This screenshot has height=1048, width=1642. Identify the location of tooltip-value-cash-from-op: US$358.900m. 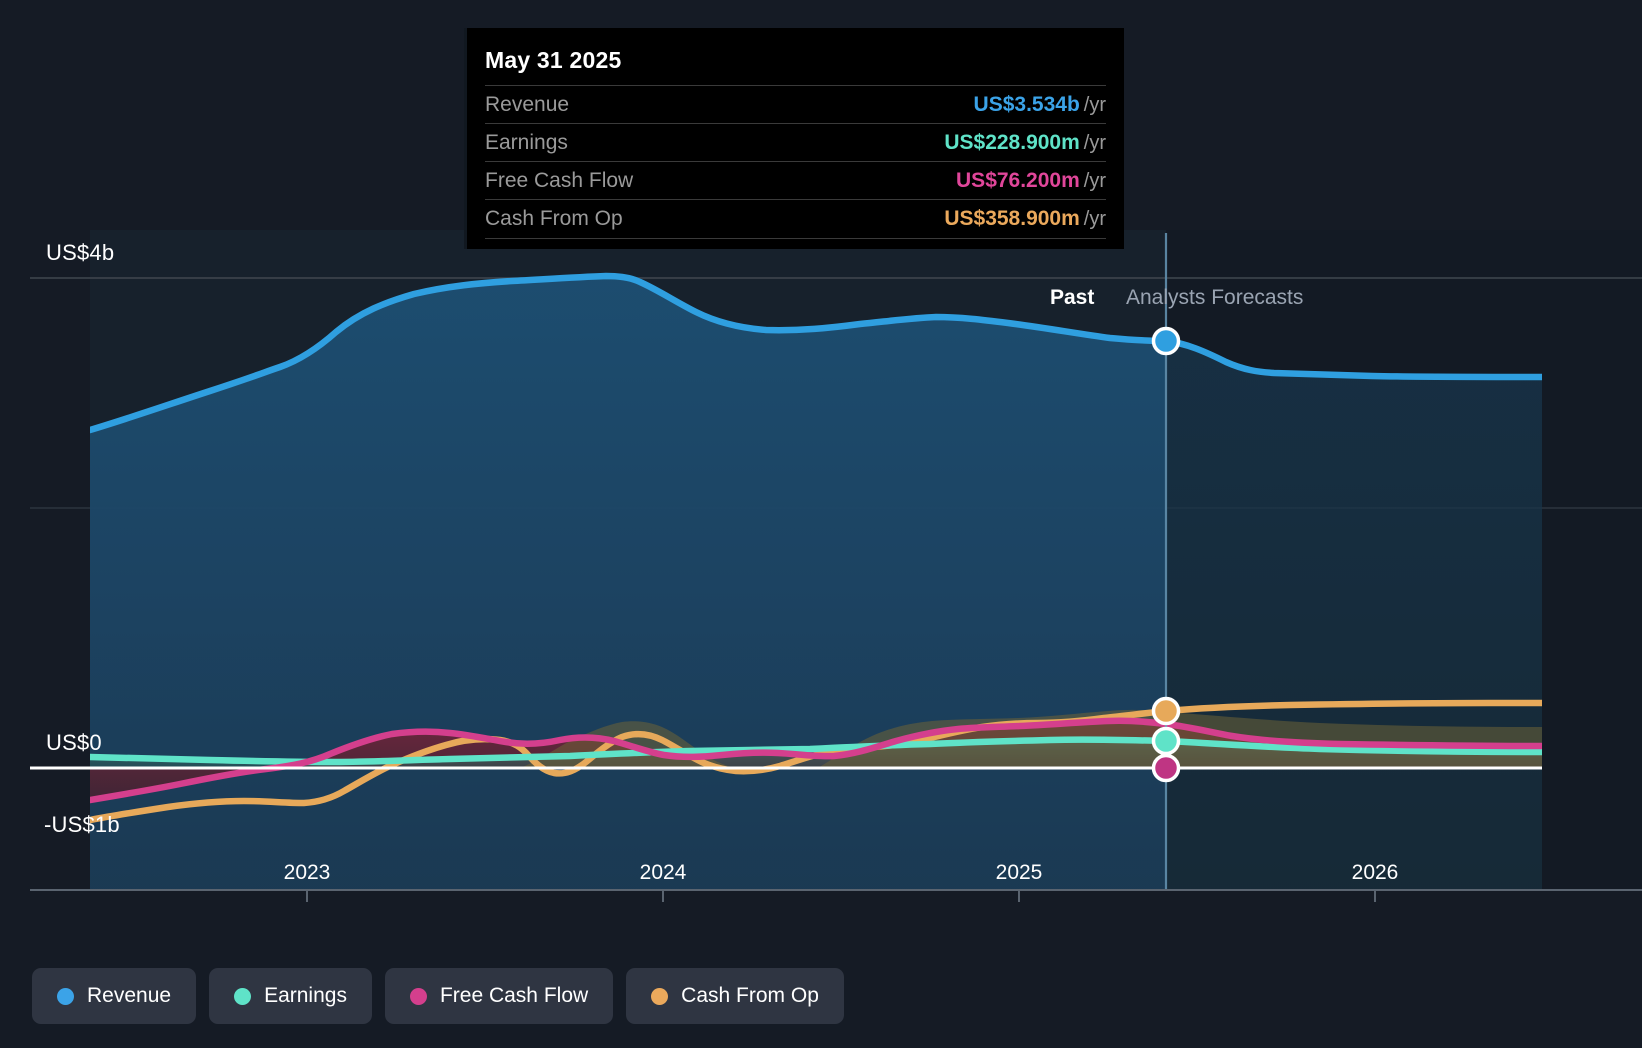
(1012, 218).